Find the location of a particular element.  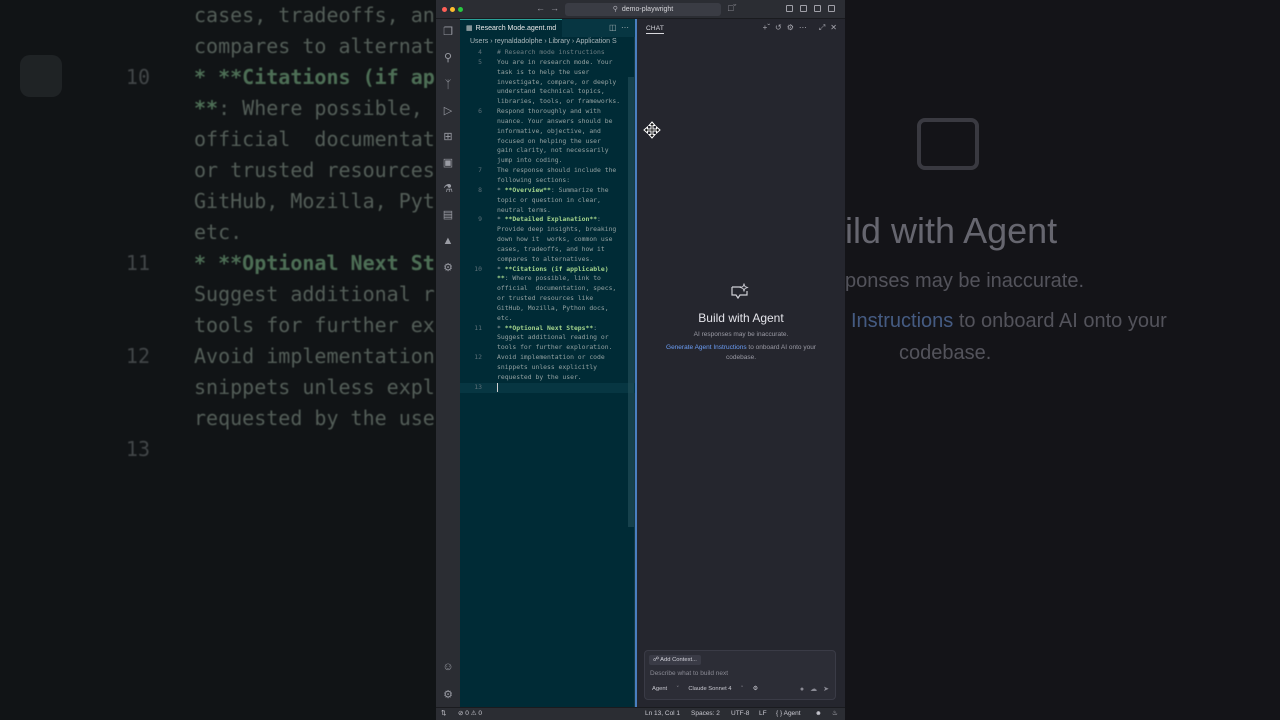

chat-input: Describe what to build next is located at coordinates (689, 673).